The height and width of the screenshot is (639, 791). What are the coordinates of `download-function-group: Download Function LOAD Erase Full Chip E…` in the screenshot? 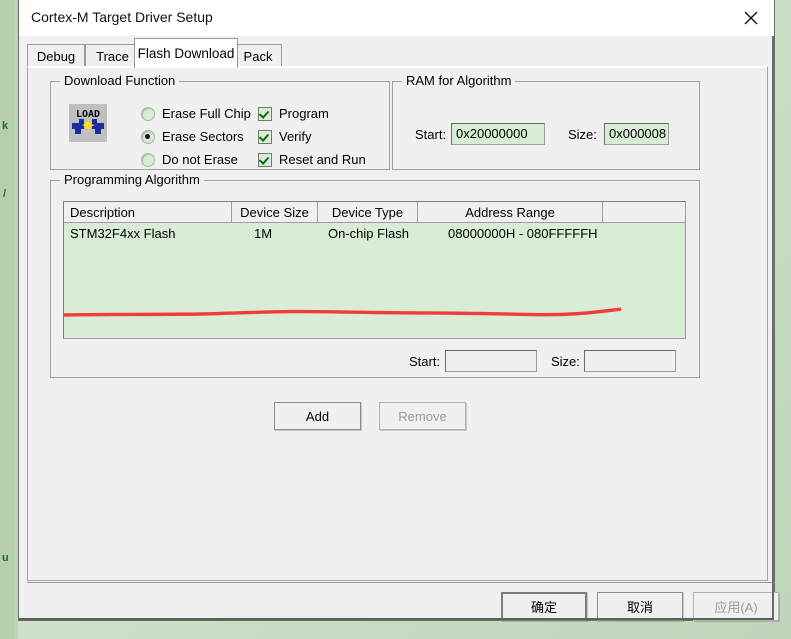 It's located at (220, 121).